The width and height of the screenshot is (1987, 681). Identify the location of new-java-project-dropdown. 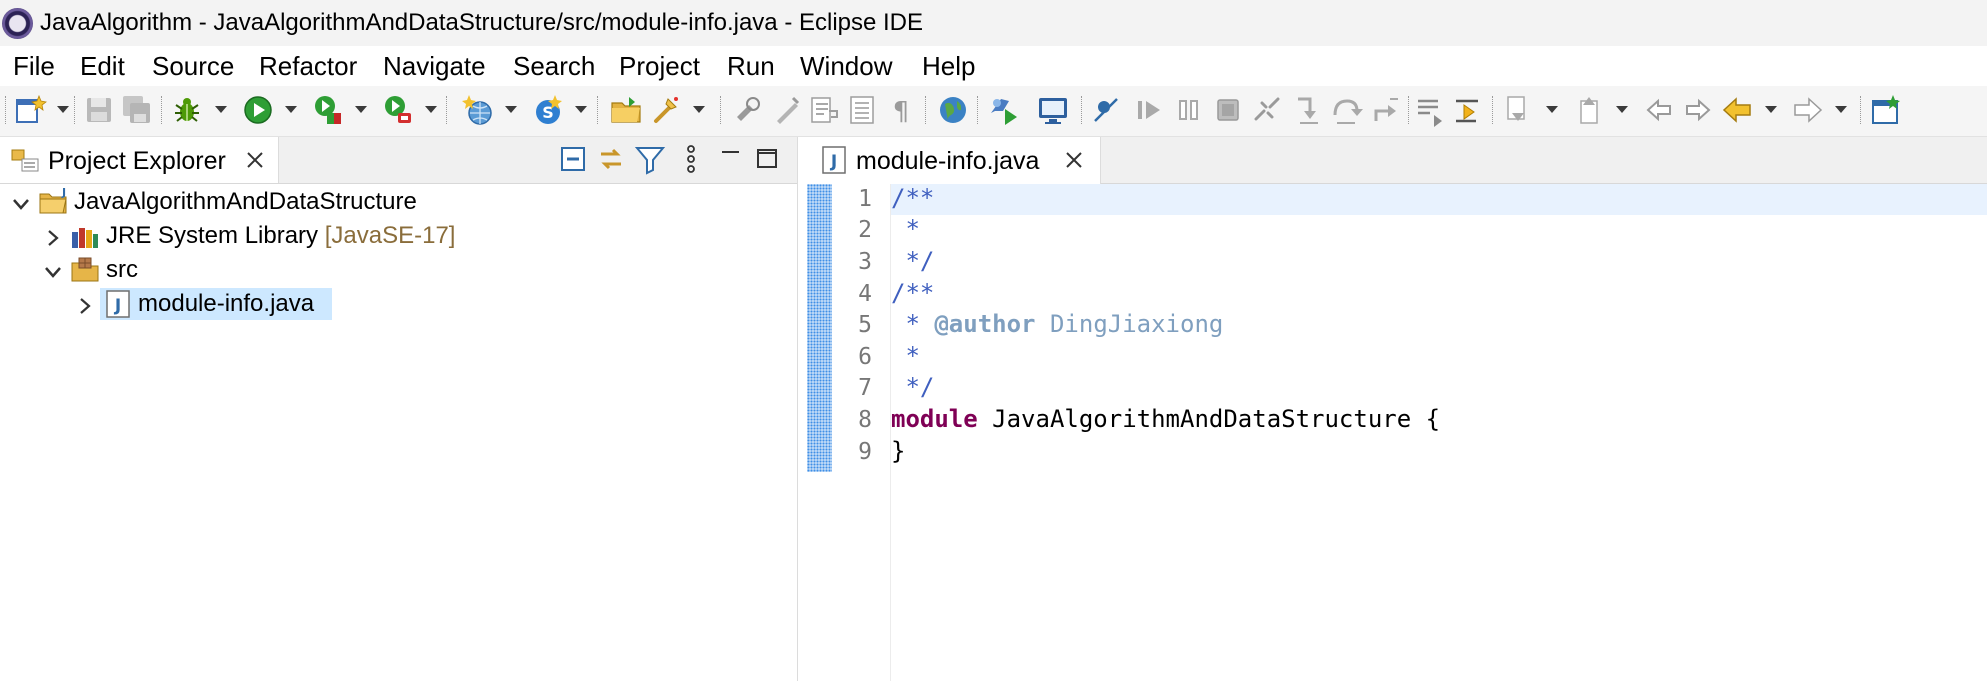
(511, 109).